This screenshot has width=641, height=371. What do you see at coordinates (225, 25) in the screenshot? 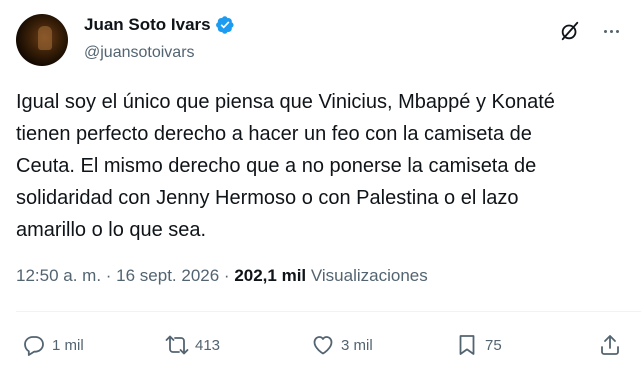
I see `verified-badge-icon` at bounding box center [225, 25].